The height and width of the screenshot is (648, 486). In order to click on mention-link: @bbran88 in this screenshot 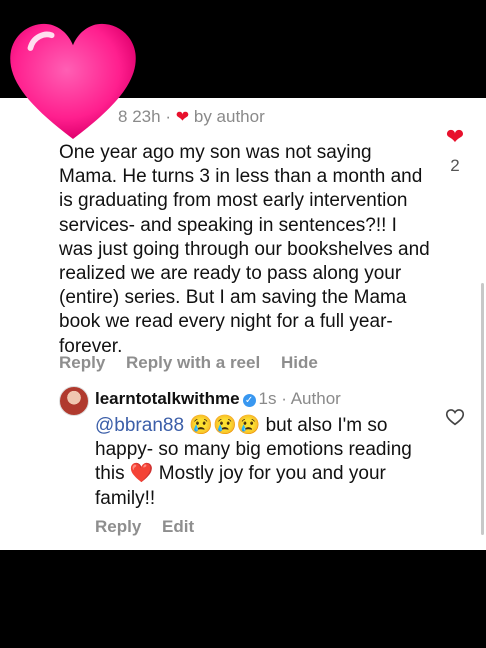, I will do `click(139, 425)`.